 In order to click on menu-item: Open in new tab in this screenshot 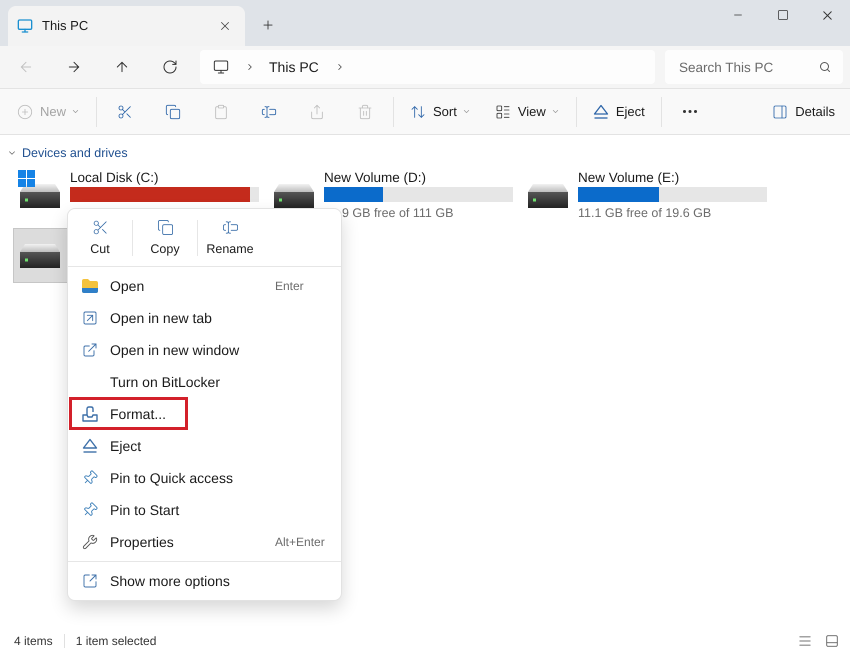, I will do `click(204, 318)`.